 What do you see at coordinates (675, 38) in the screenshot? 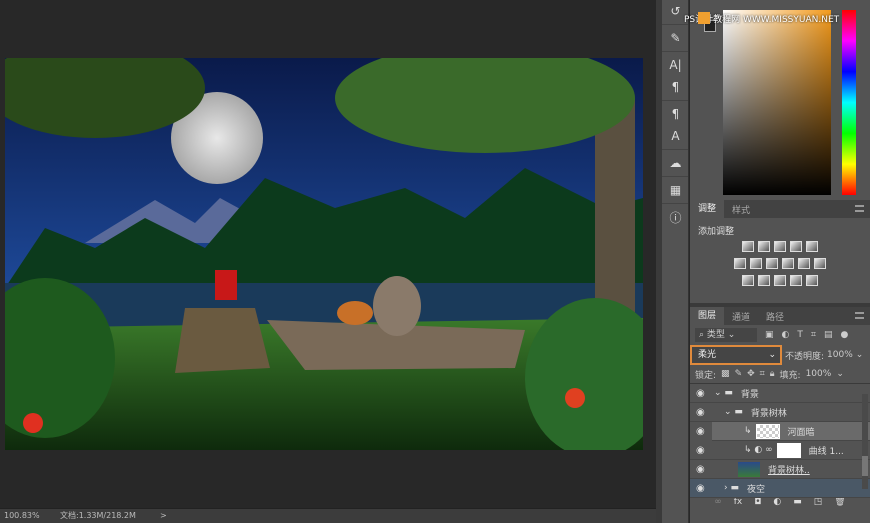
I see `brush-preset-icon: ✎` at bounding box center [675, 38].